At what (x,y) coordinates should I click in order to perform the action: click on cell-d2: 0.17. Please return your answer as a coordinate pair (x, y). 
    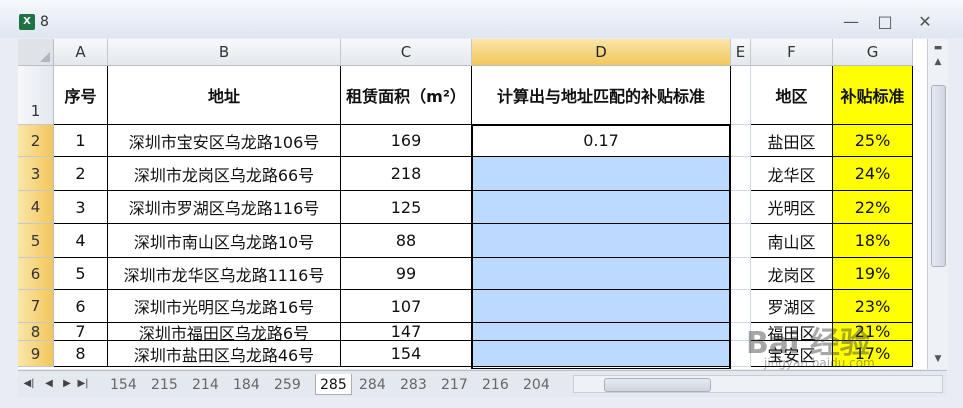
    Looking at the image, I should click on (601, 141).